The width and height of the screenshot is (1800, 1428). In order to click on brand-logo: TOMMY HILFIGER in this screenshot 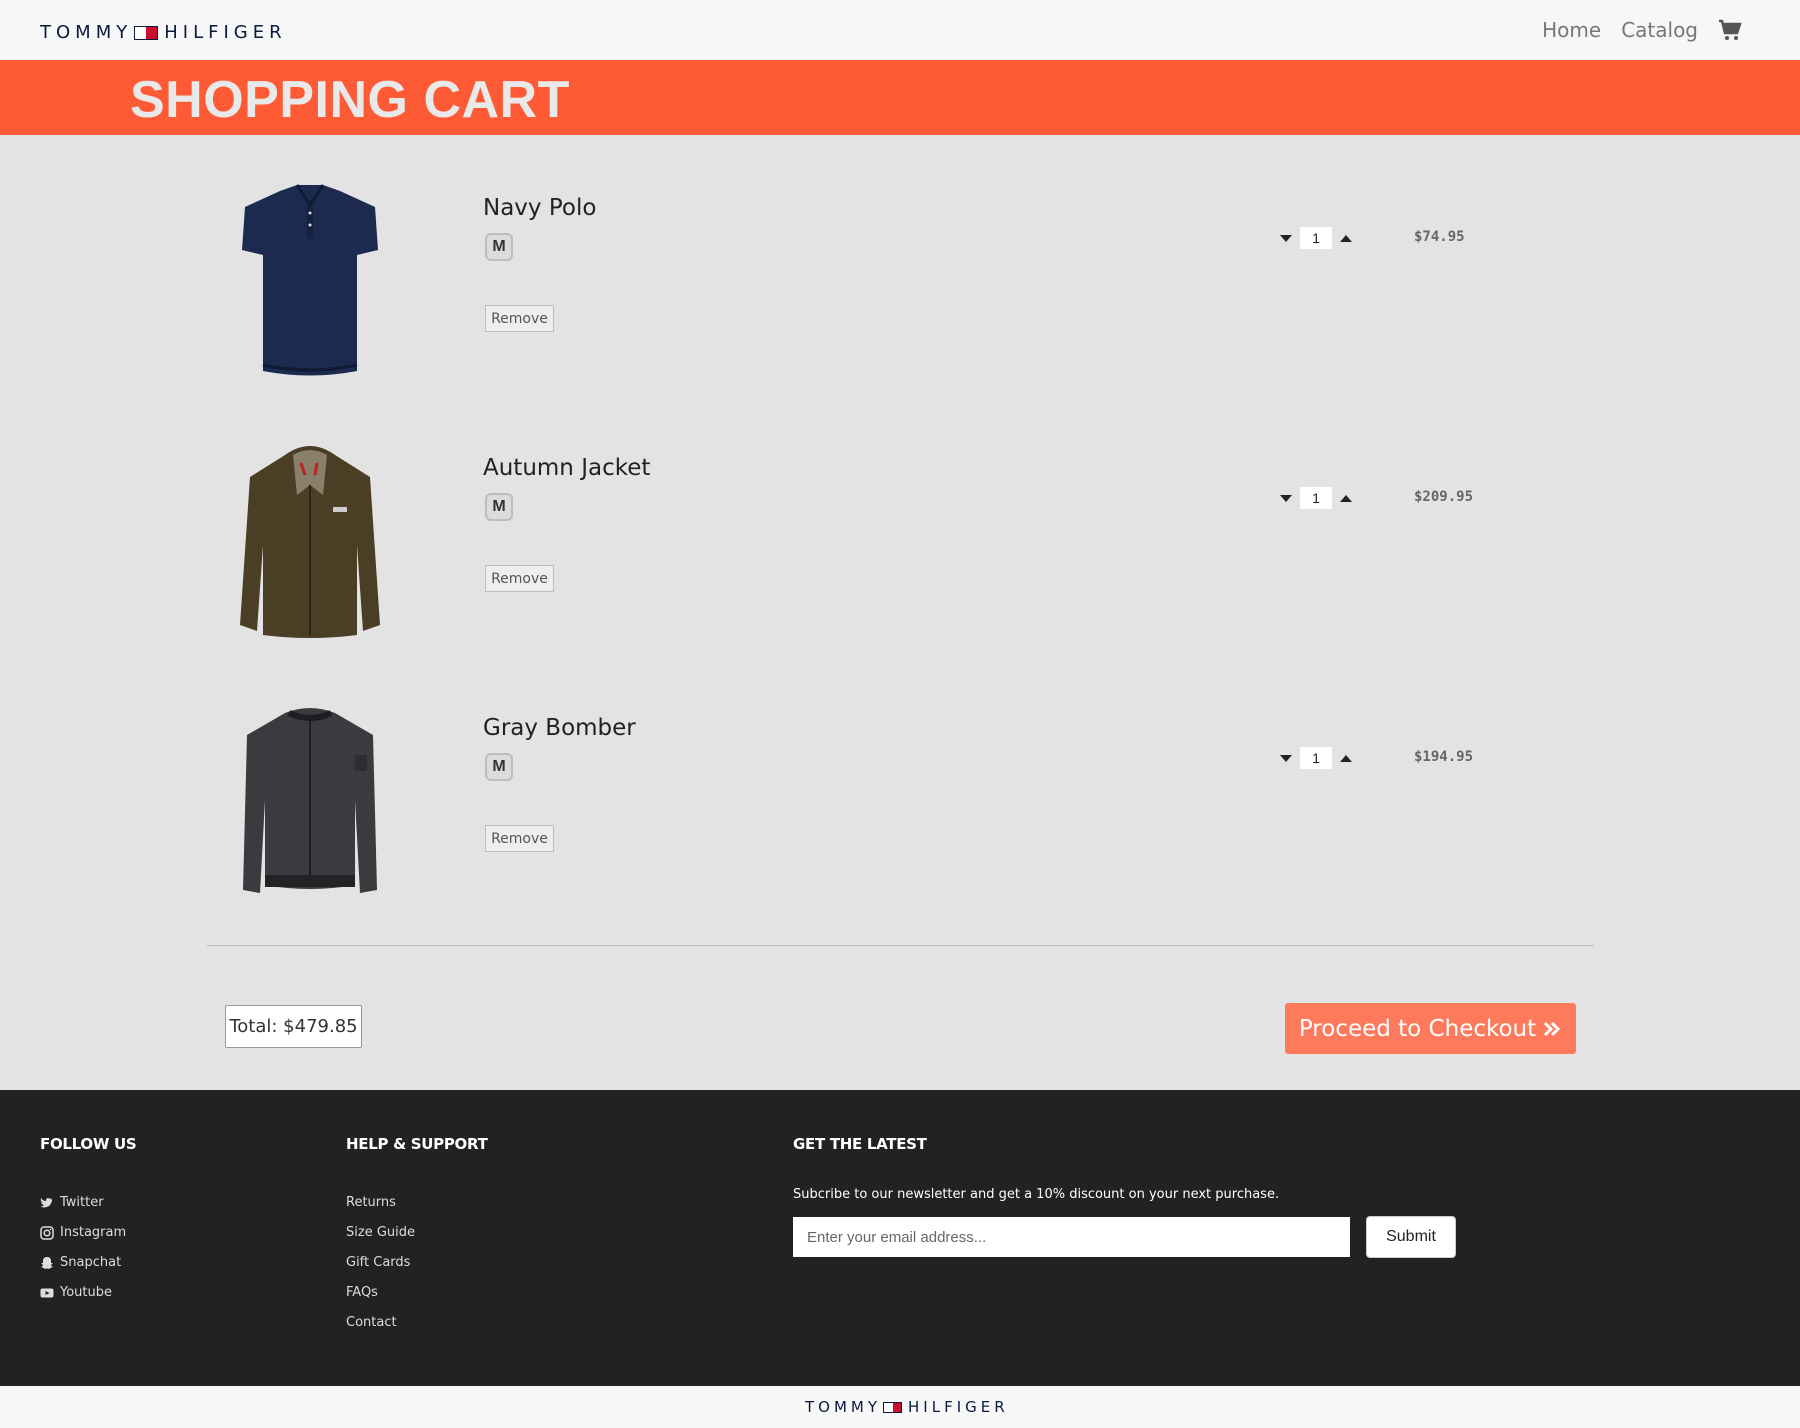, I will do `click(163, 32)`.